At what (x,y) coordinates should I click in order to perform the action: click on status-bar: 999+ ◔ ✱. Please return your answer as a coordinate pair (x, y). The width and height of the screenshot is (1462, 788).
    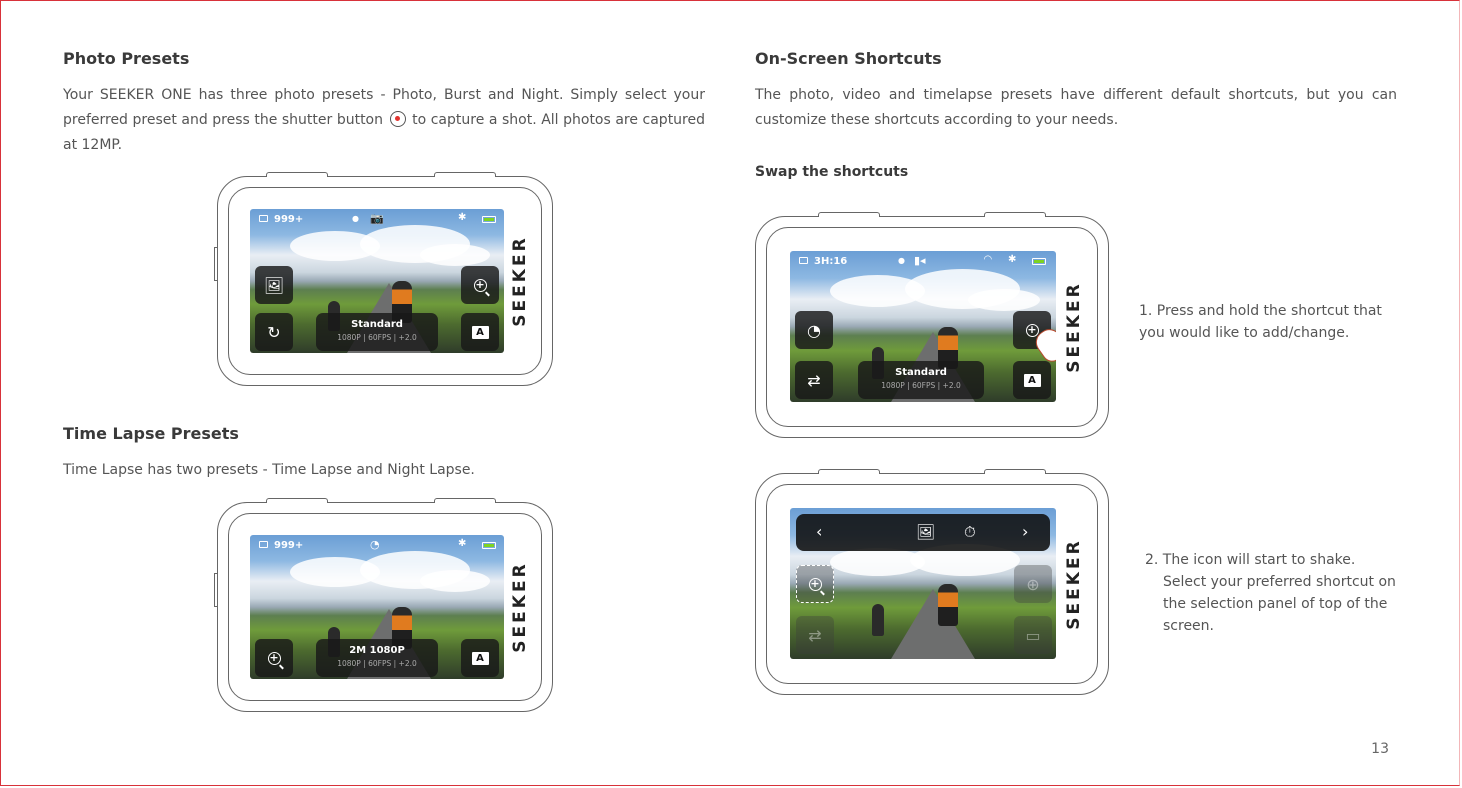
    Looking at the image, I should click on (377, 545).